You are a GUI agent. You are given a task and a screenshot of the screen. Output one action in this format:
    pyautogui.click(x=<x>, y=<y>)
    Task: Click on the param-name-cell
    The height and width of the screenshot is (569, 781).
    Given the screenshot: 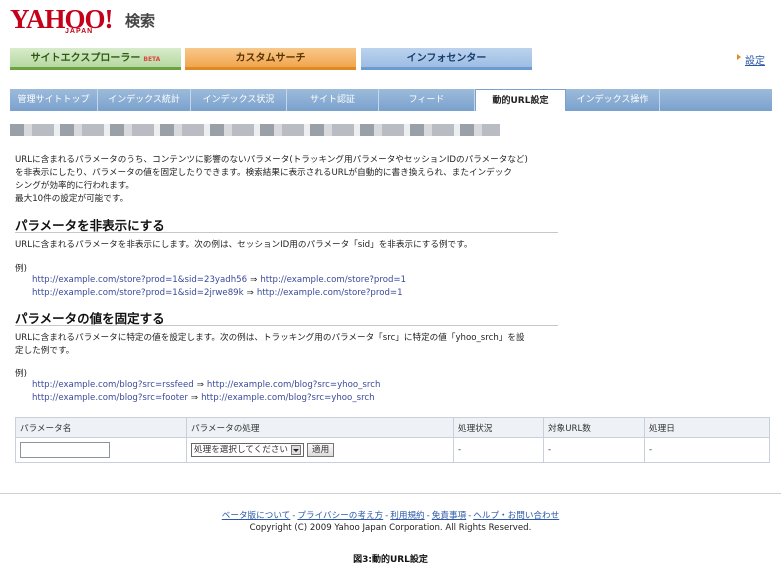 What is the action you would take?
    pyautogui.click(x=101, y=450)
    